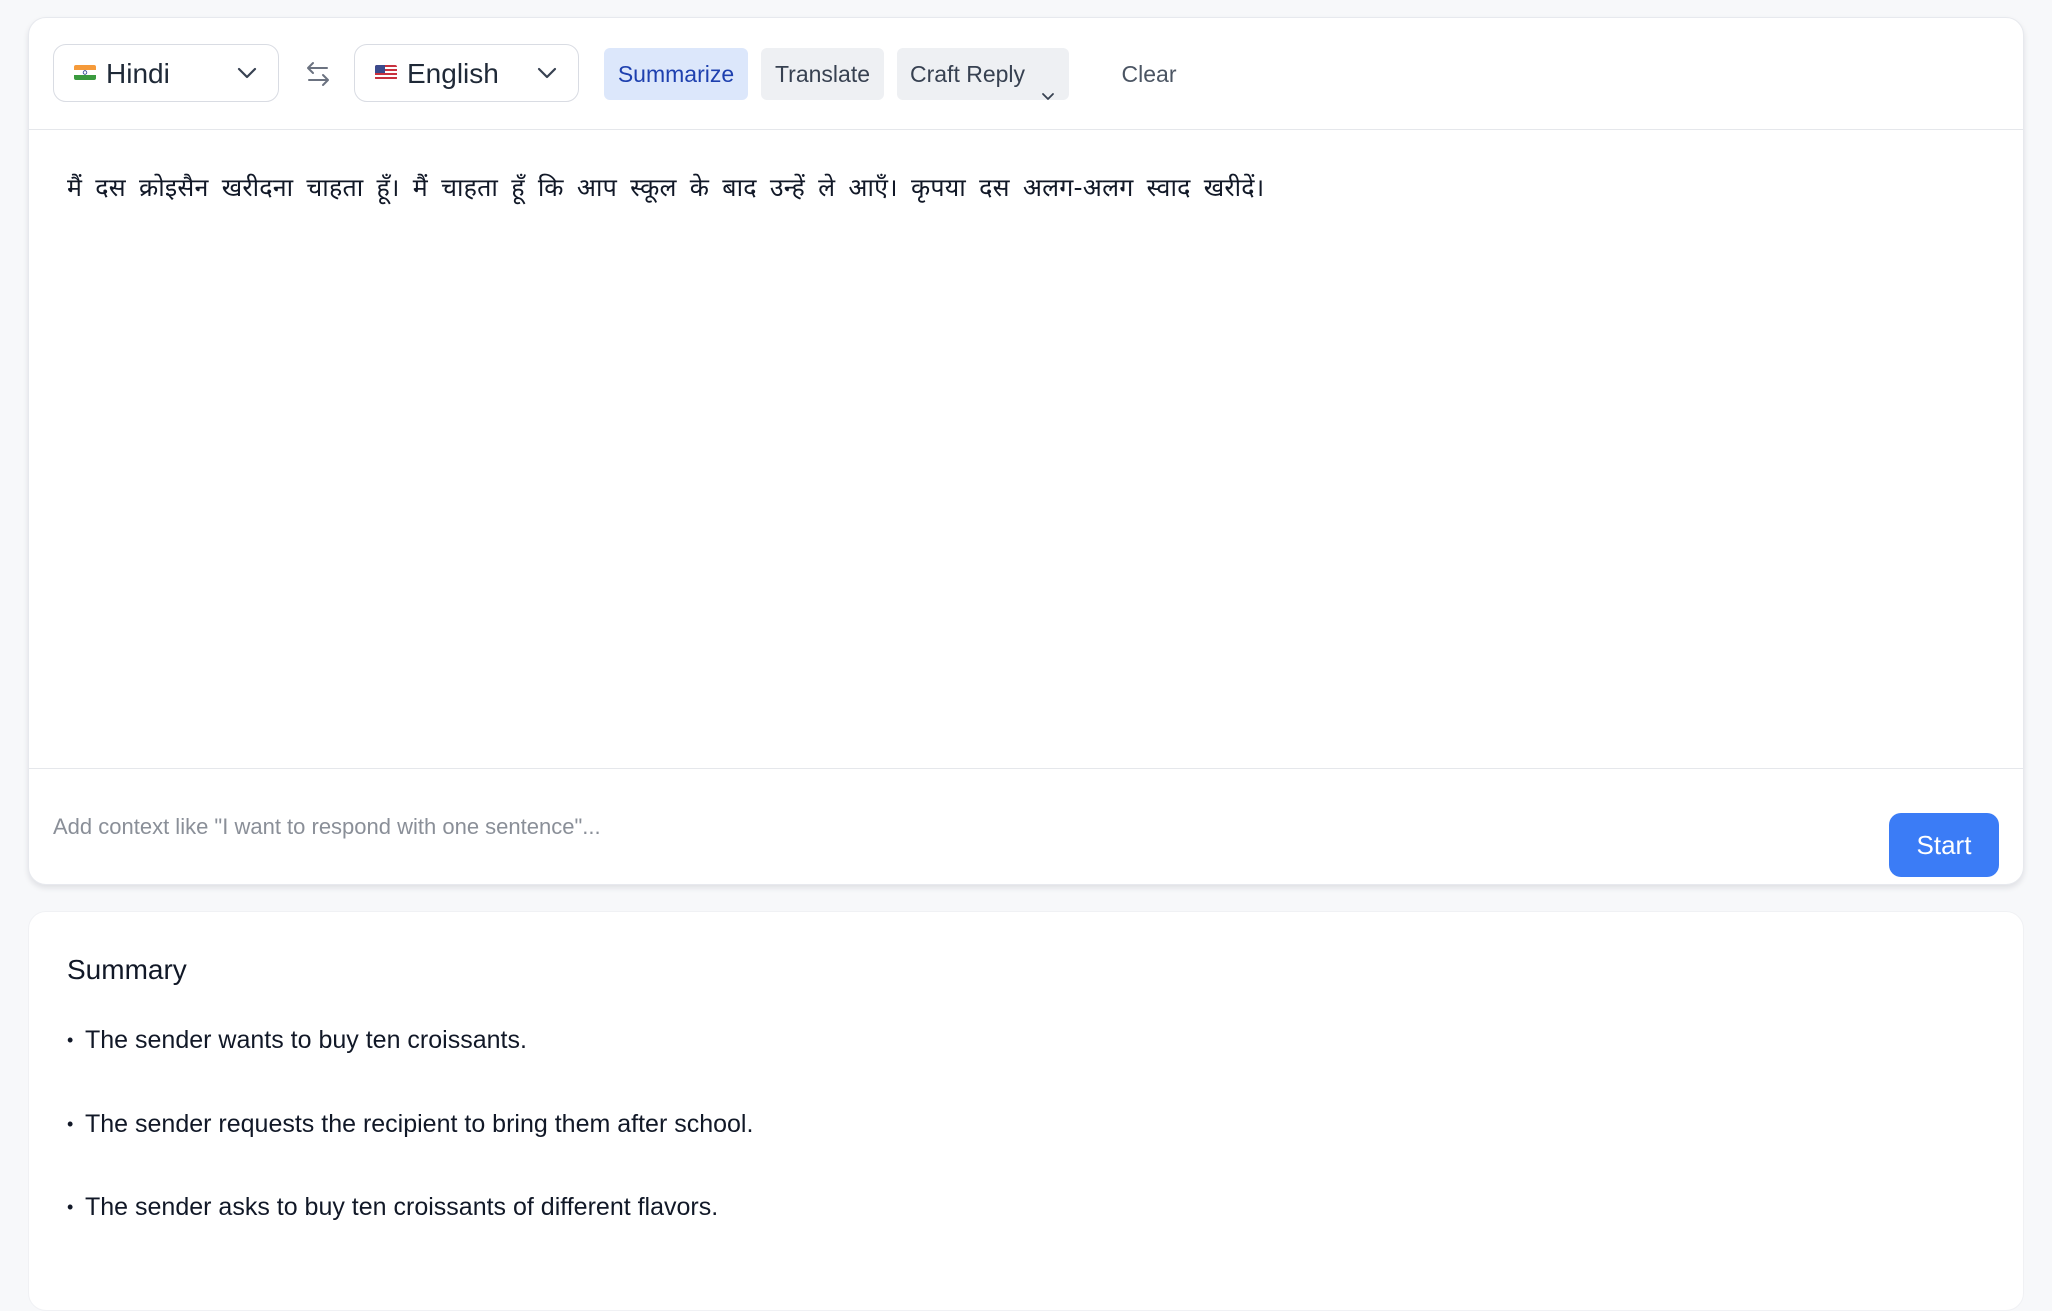  Describe the element at coordinates (318, 74) in the screenshot. I see `swap-languages-icon` at that location.